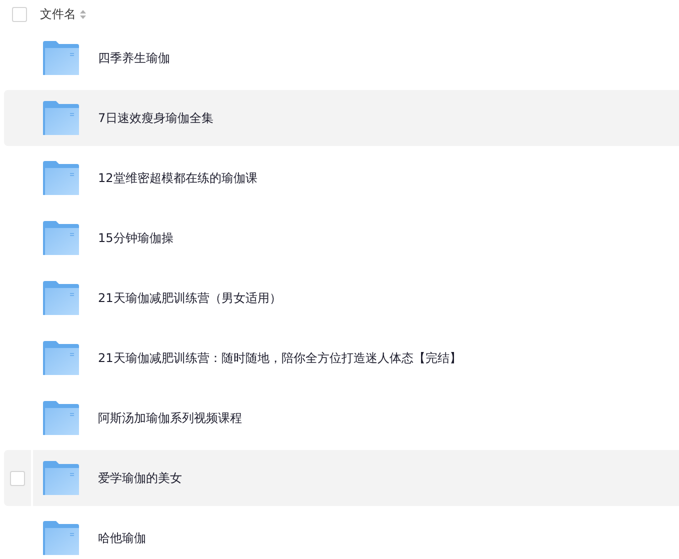 This screenshot has width=679, height=559. What do you see at coordinates (134, 58) in the screenshot?
I see `folder-name: 四季养生瑜伽` at bounding box center [134, 58].